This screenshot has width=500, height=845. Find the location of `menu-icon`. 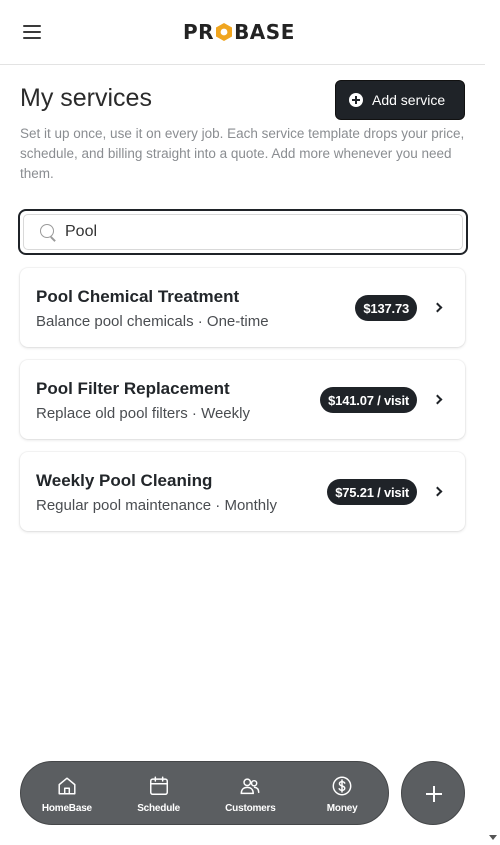

menu-icon is located at coordinates (32, 32).